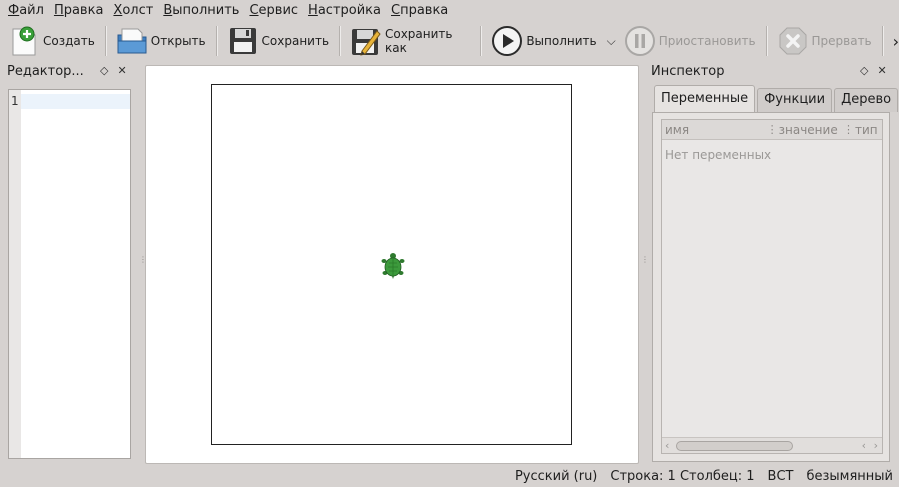 This screenshot has width=899, height=487. I want to click on inspector-dock-title: Инспектор, so click(688, 71).